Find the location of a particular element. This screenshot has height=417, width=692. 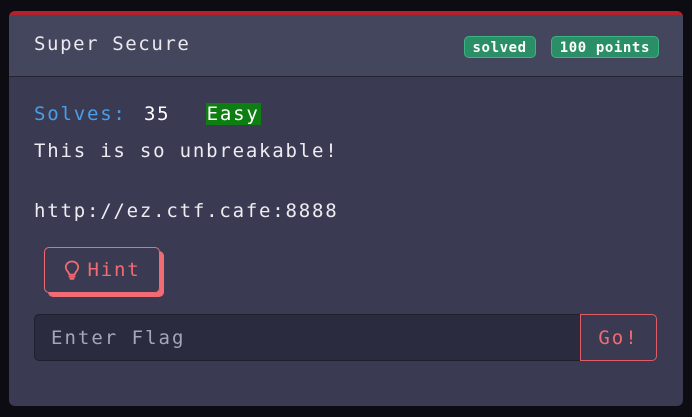

challenge-description: This is so unbreakable! is located at coordinates (186, 151).